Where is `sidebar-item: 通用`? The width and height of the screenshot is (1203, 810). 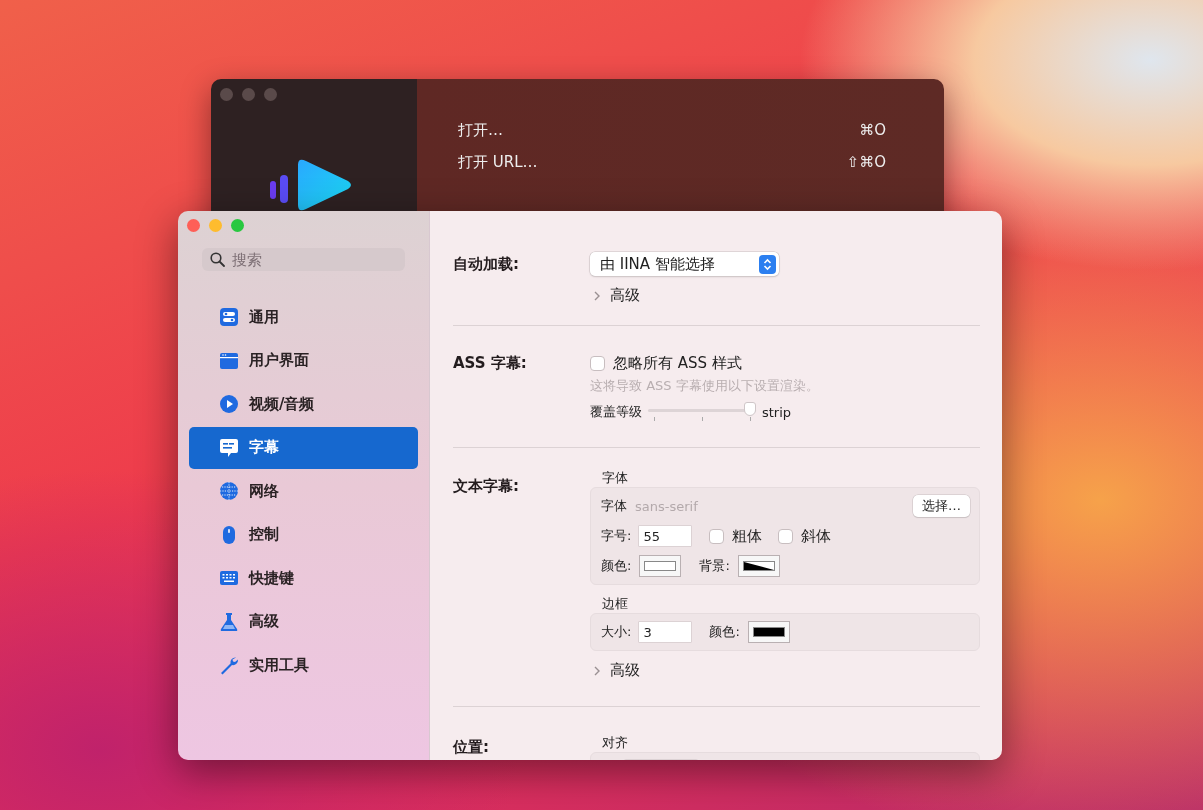 sidebar-item: 通用 is located at coordinates (303, 317).